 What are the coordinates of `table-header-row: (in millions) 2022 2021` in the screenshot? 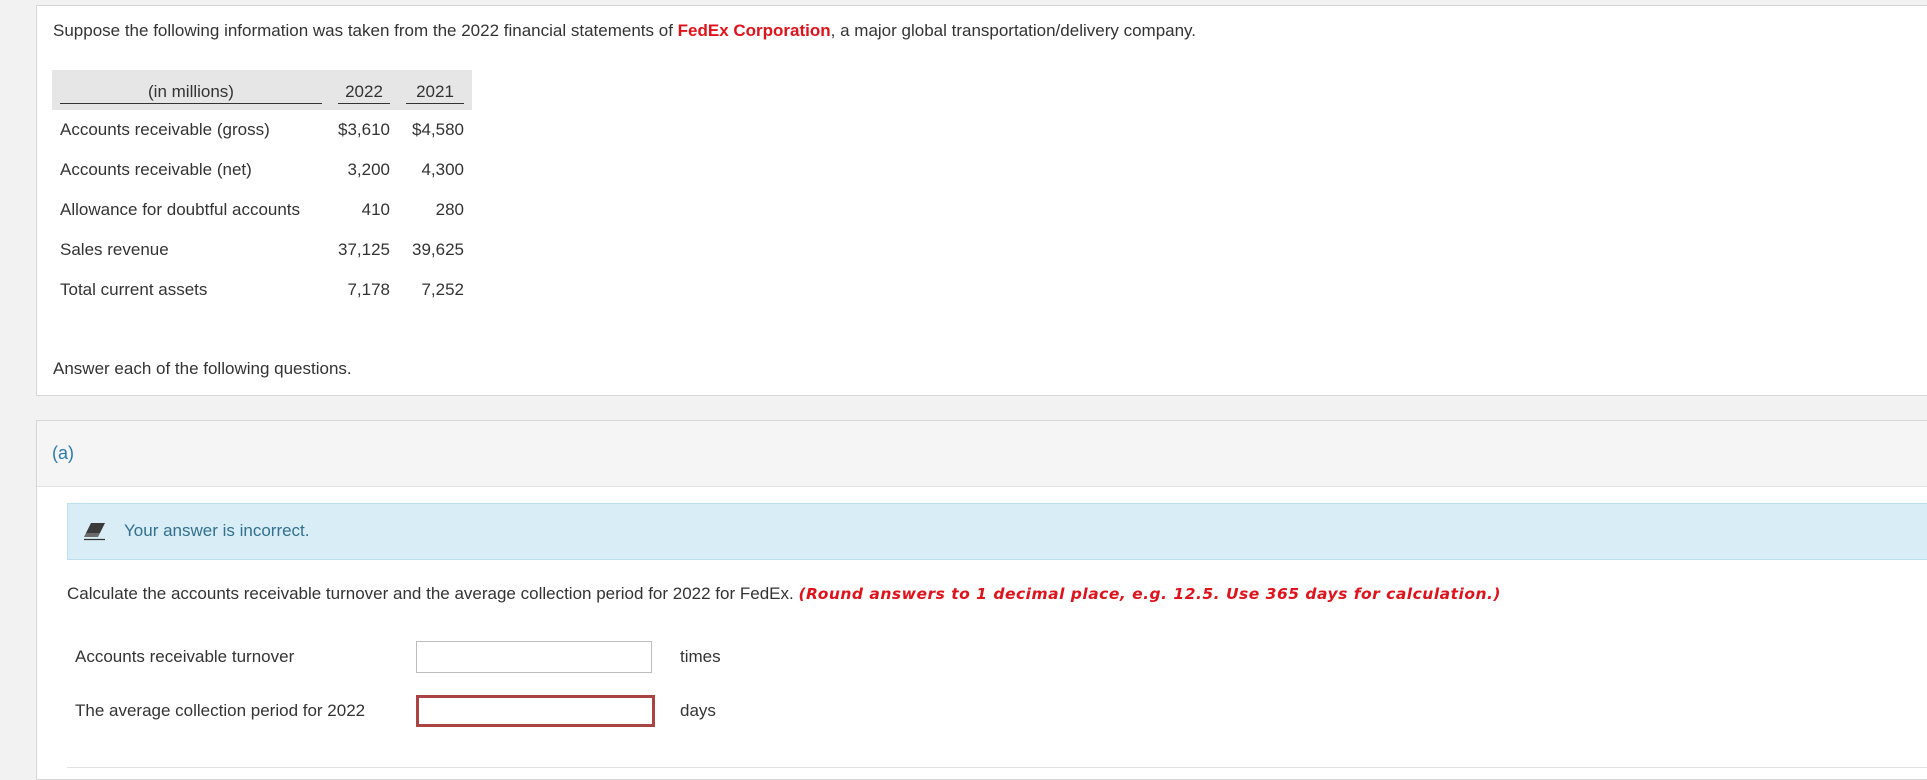 It's located at (262, 90).